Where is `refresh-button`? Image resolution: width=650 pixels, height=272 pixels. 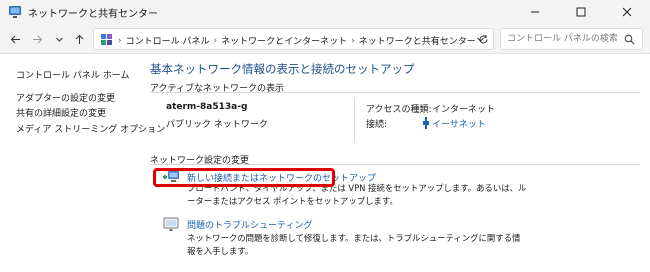 refresh-button is located at coordinates (483, 39).